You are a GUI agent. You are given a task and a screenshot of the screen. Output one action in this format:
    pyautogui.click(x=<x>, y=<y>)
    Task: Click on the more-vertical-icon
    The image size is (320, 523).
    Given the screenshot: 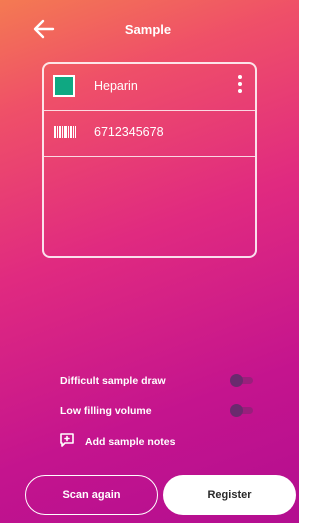 What is the action you would take?
    pyautogui.click(x=240, y=86)
    